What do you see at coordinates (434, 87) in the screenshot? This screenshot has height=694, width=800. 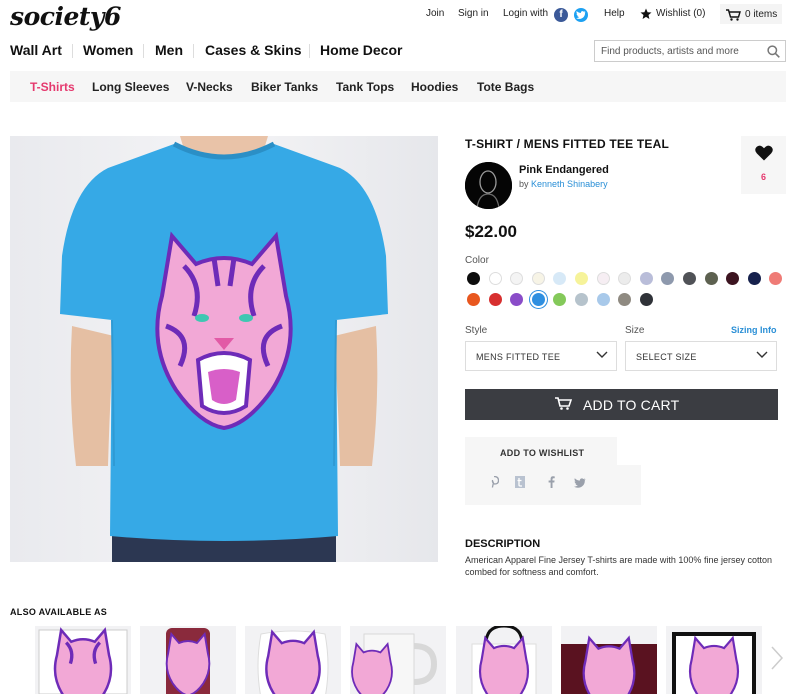 I see `subnav-hoodies: Hoodies` at bounding box center [434, 87].